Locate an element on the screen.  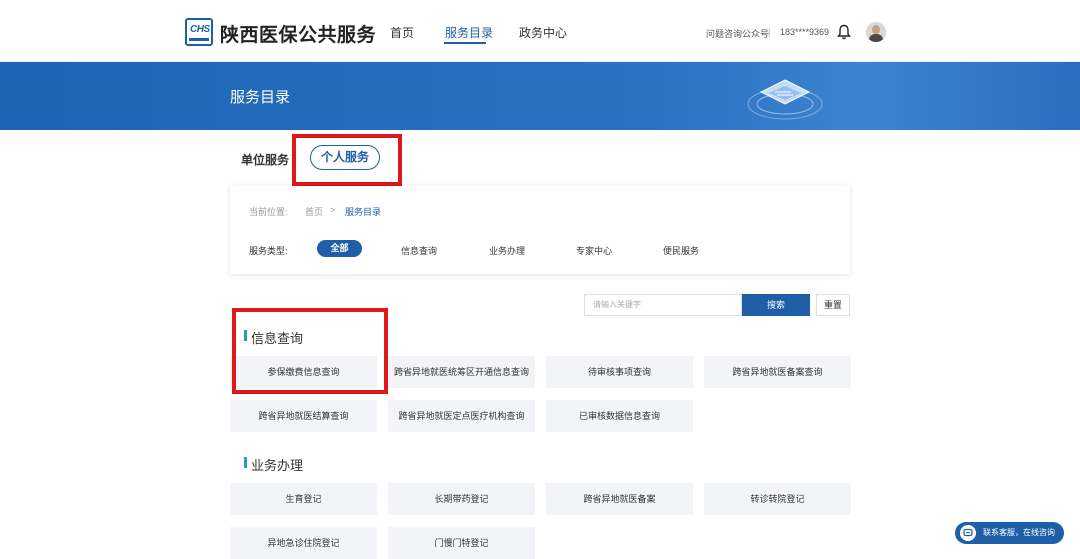
search-button: 搜索 is located at coordinates (776, 305).